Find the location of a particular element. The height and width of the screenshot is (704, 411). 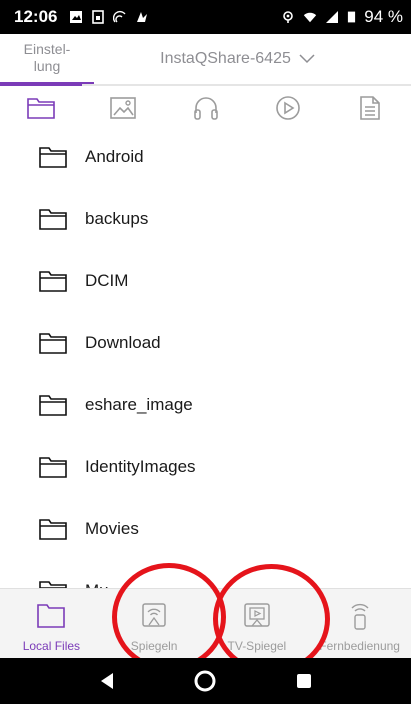

tab-music is located at coordinates (205, 107).